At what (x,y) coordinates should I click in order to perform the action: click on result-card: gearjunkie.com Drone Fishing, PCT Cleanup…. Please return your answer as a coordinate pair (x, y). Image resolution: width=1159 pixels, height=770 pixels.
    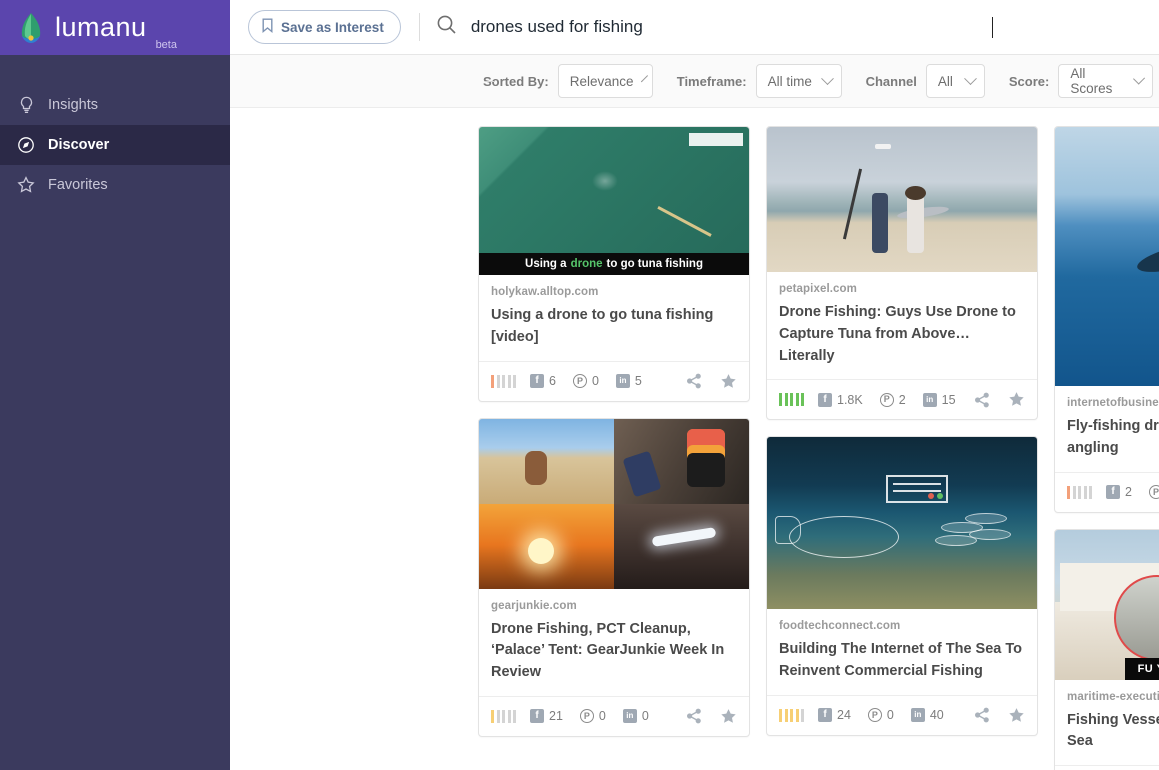
    Looking at the image, I should click on (614, 577).